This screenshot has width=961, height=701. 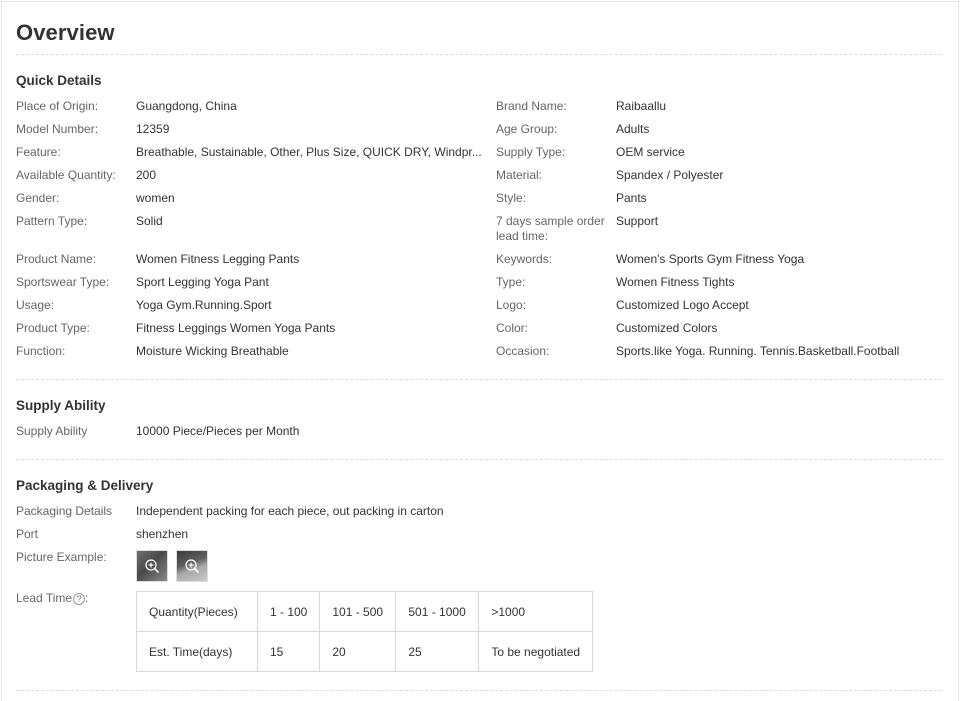 I want to click on detail-label: 7 days sample order lead time:, so click(x=550, y=228).